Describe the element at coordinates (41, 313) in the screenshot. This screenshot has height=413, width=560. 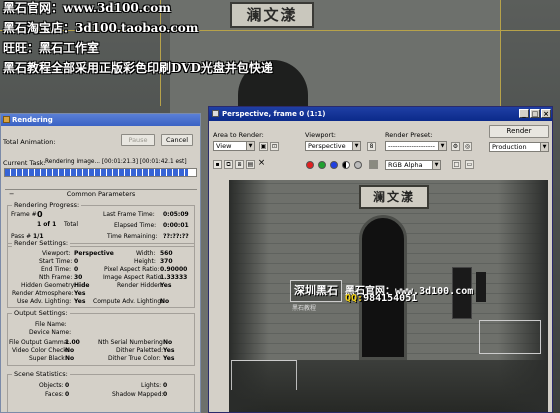
I see `group-title: Output Settings:` at that location.